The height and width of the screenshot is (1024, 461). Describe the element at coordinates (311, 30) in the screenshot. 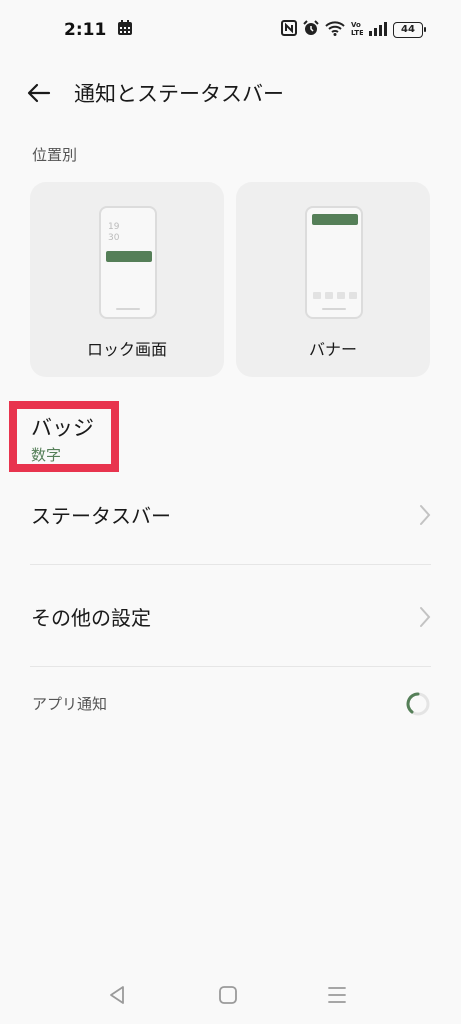

I see `alarm-icon` at that location.